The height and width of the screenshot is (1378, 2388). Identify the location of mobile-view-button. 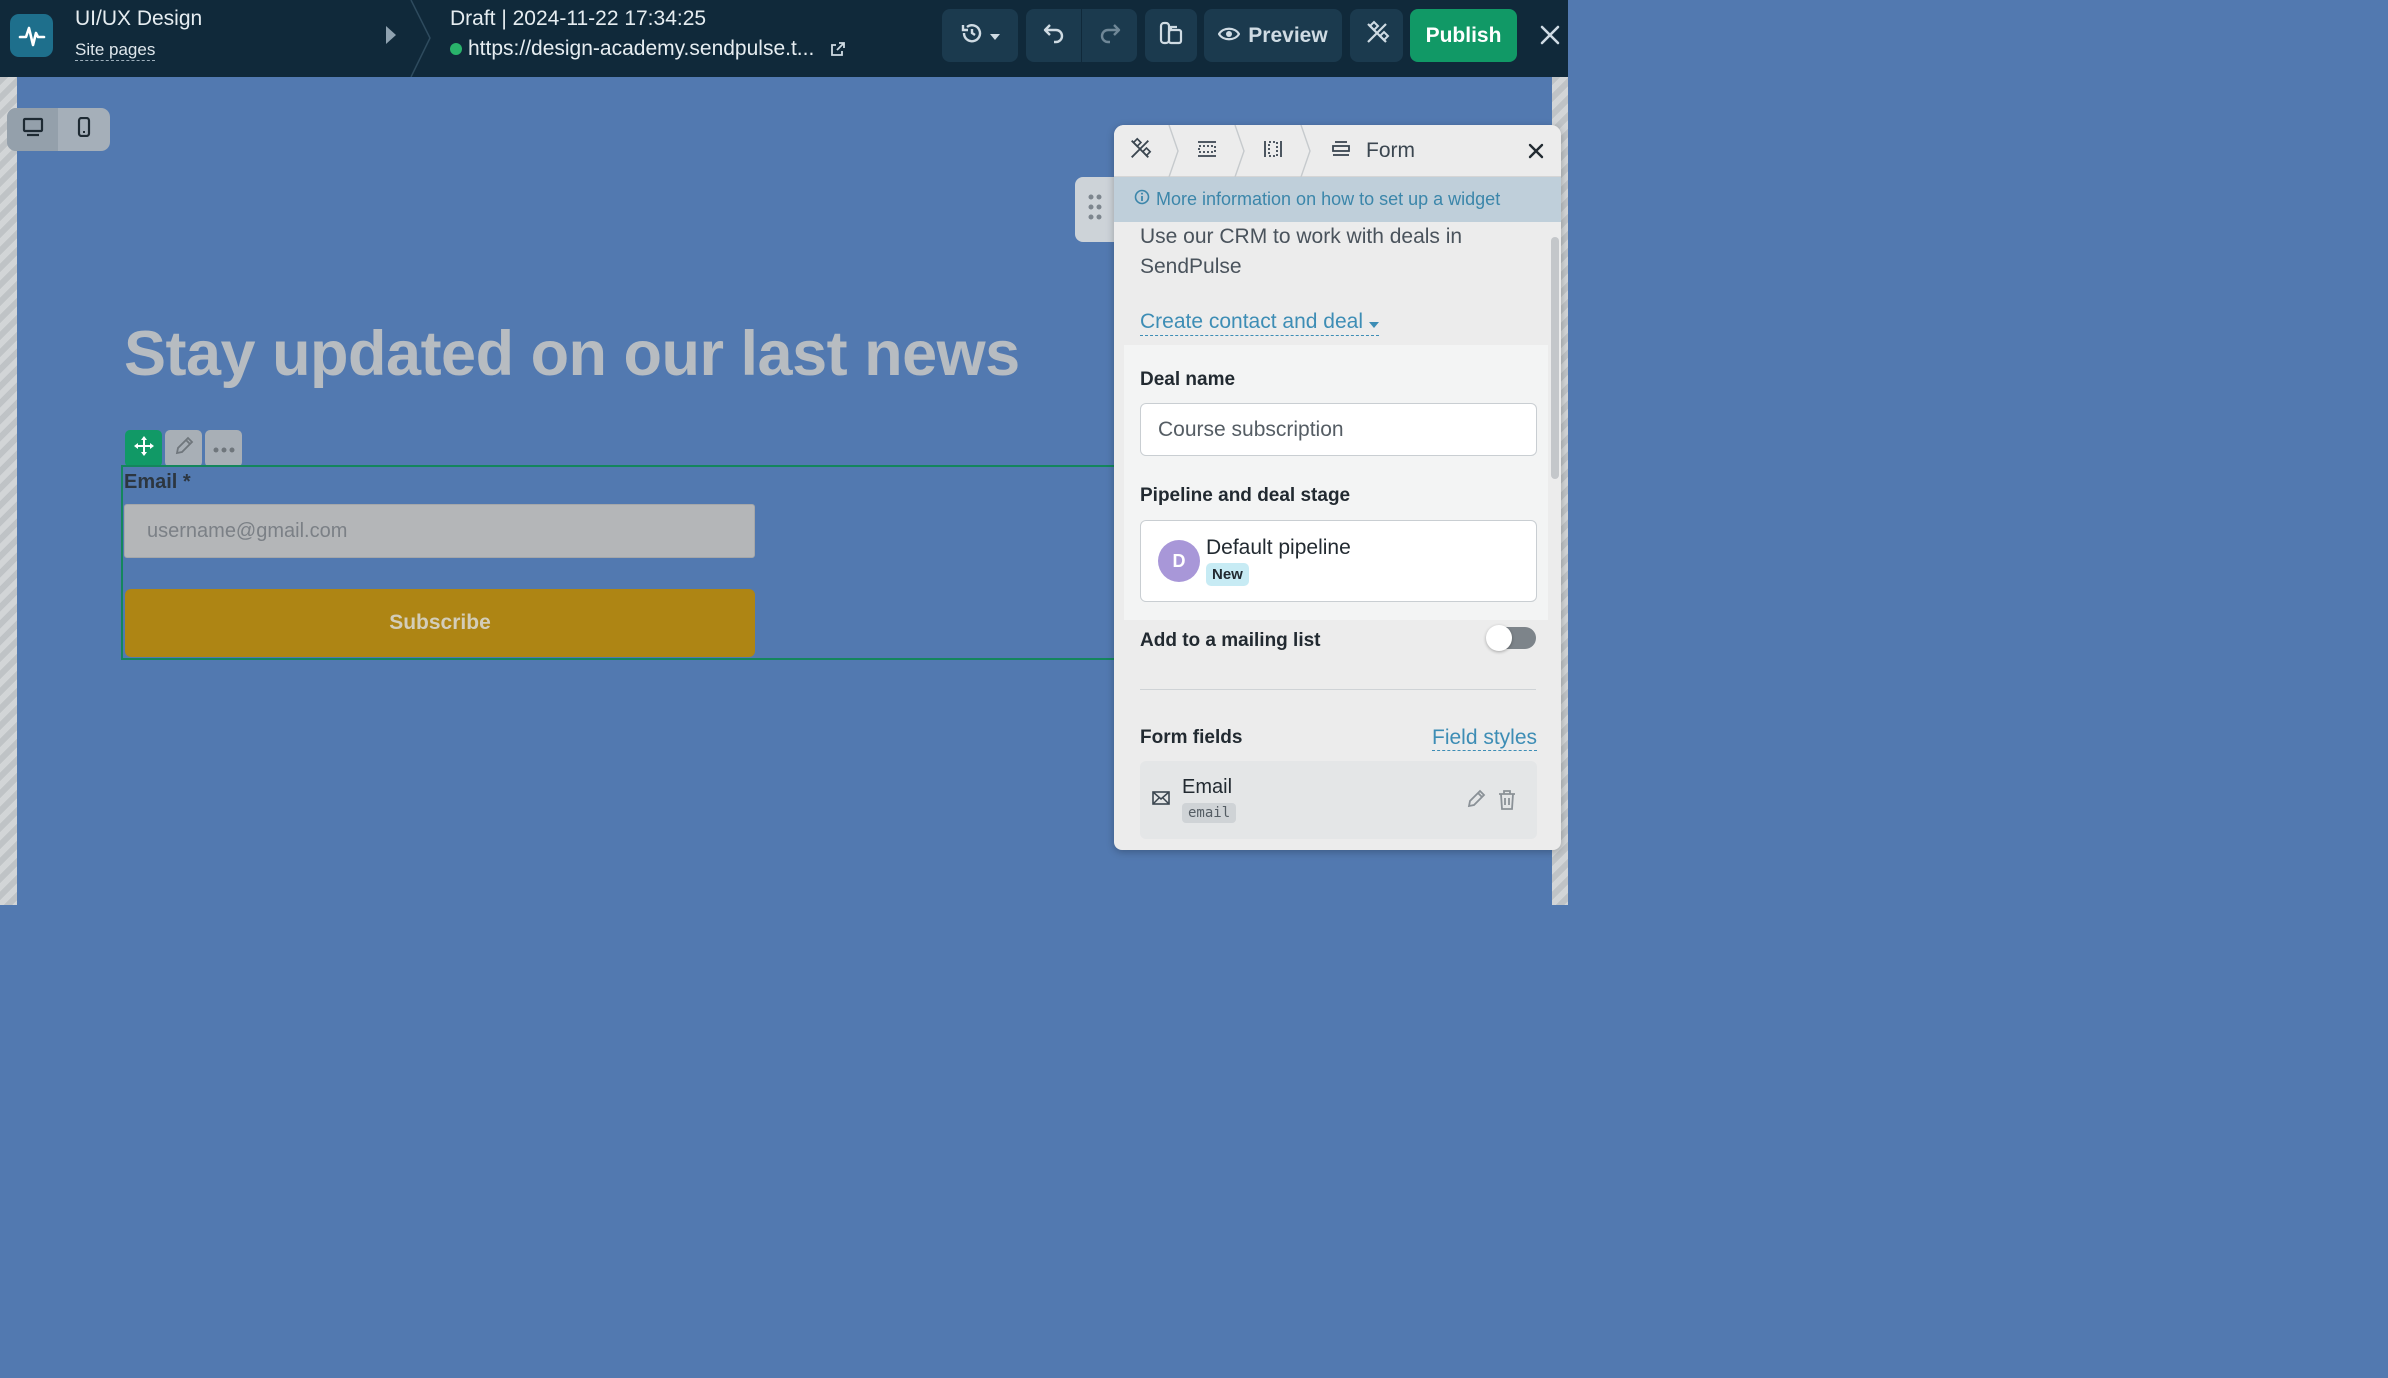
(83, 129).